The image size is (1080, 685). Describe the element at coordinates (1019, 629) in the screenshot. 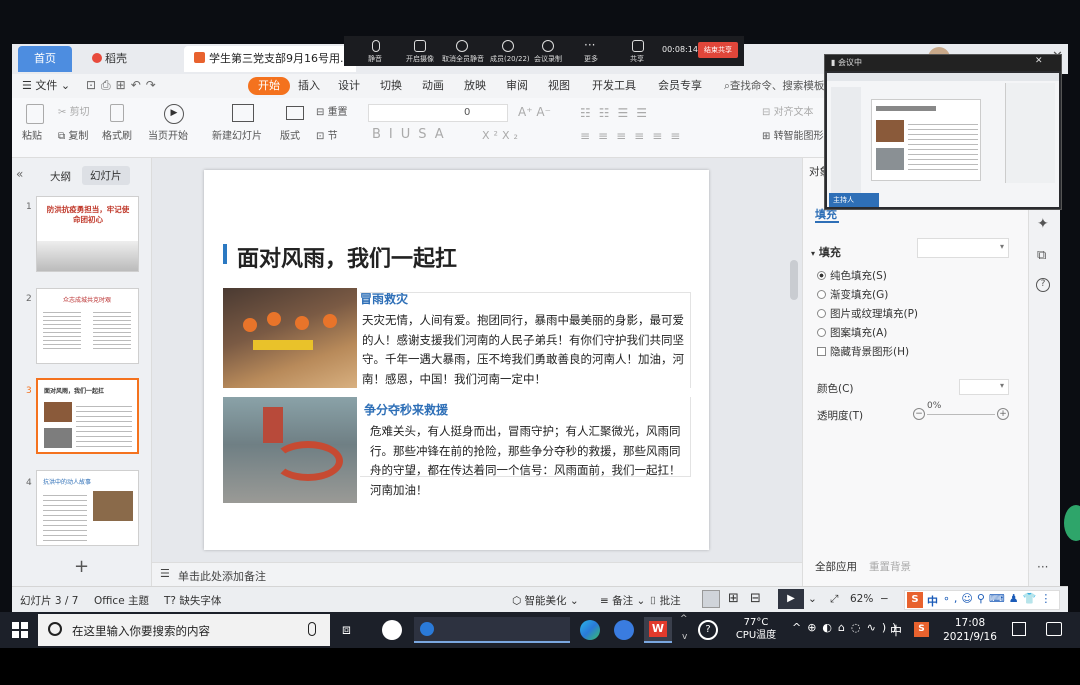

I see `notes-icon` at that location.